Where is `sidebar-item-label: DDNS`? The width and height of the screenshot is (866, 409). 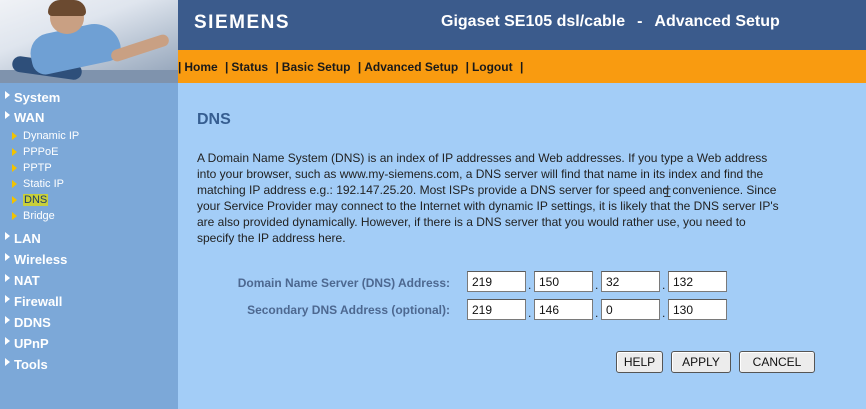 sidebar-item-label: DDNS is located at coordinates (32, 322).